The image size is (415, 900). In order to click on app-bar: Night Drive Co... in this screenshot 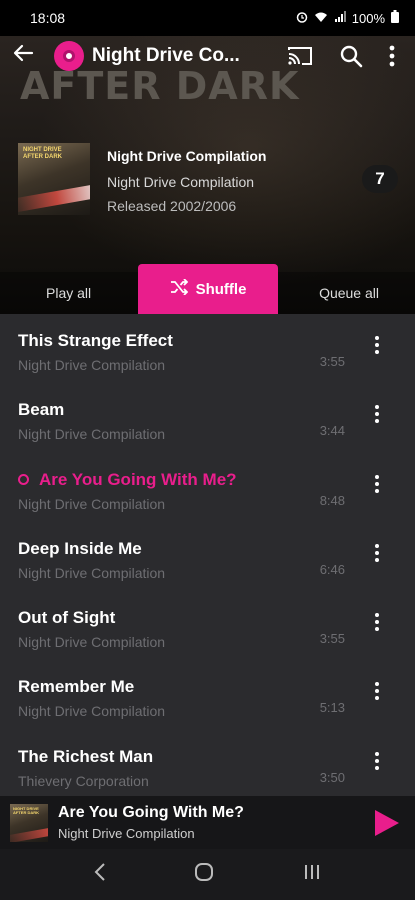, I will do `click(207, 56)`.